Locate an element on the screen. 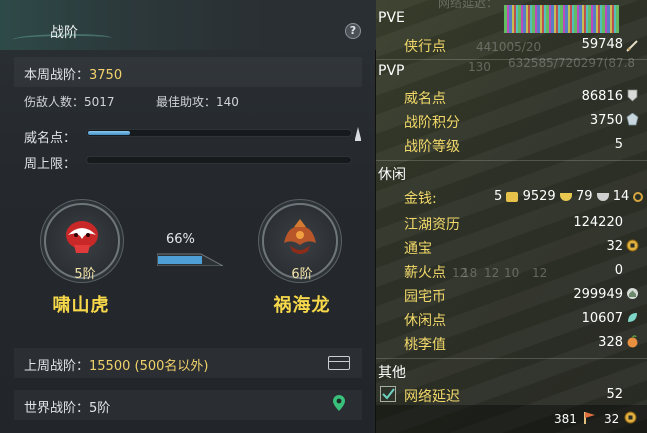 Image resolution: width=647 pixels, height=433 pixels. copper-coin-icon is located at coordinates (638, 196).